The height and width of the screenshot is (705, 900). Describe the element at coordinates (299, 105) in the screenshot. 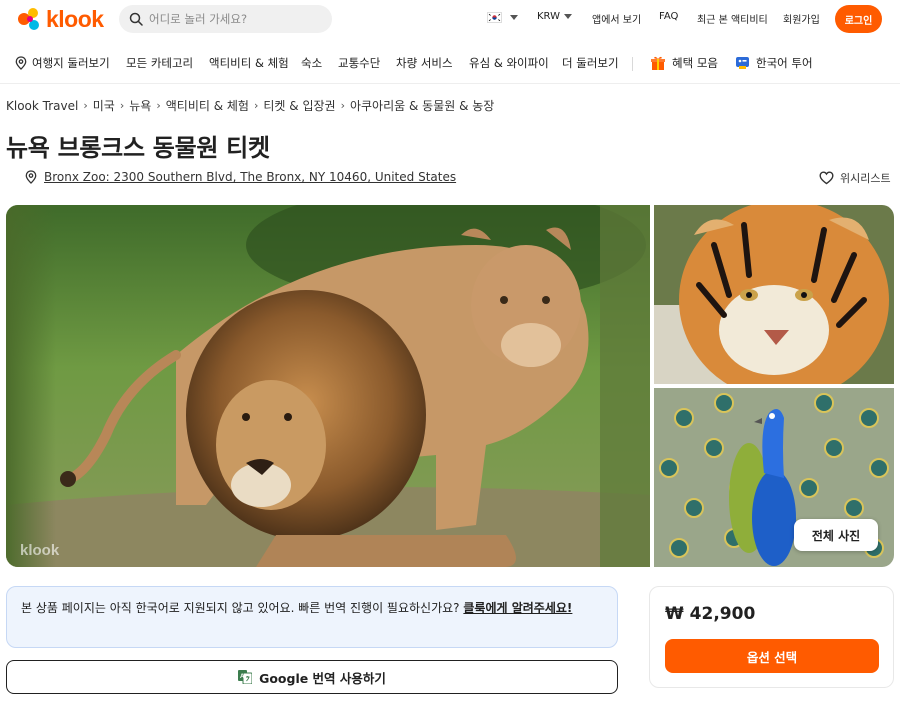

I see `breadcrumb-link: 티켓 & 입장권` at that location.